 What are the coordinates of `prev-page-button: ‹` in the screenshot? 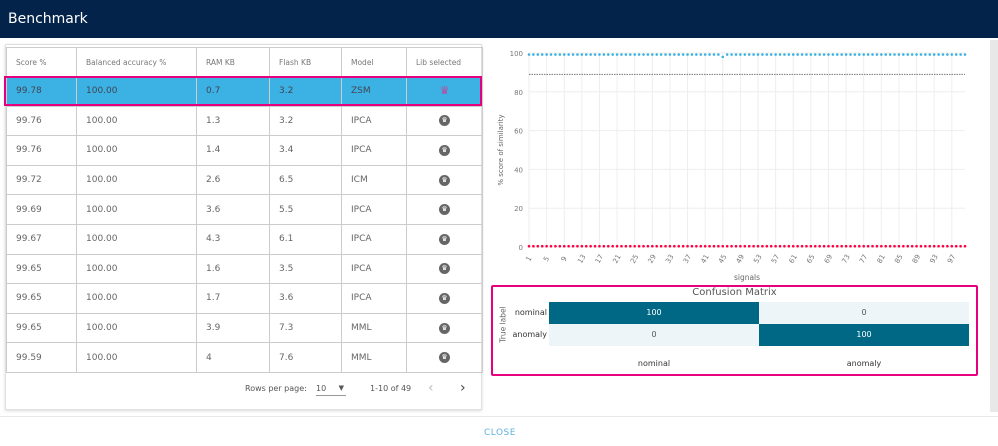 It's located at (431, 388).